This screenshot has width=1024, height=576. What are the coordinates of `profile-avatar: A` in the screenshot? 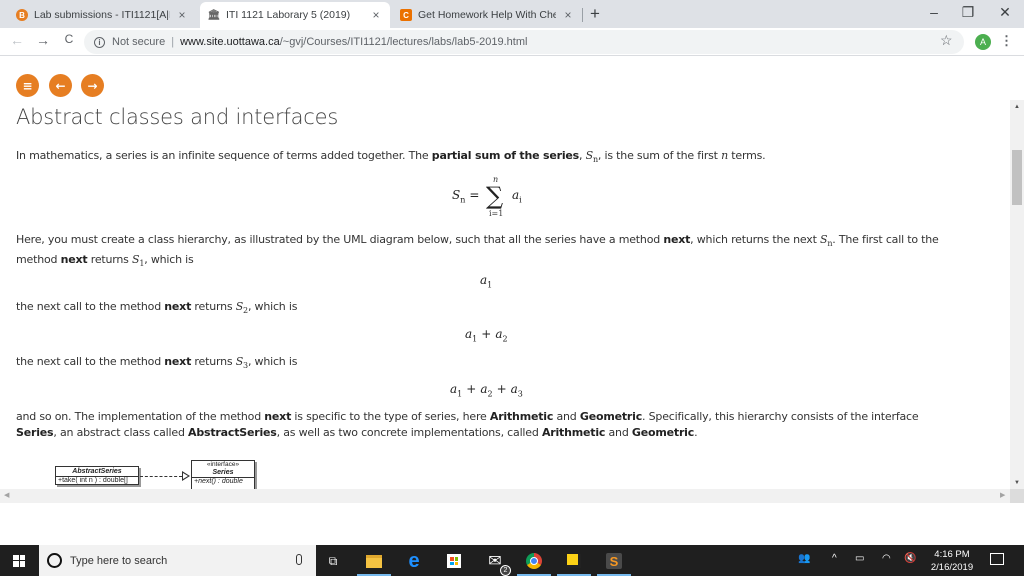 It's located at (983, 42).